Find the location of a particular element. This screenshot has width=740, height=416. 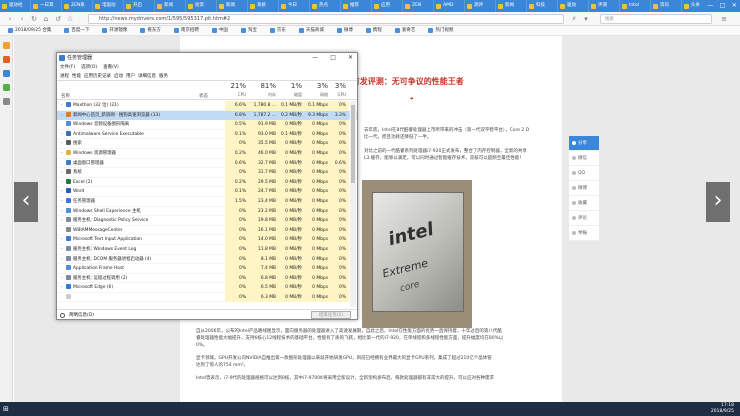

dropdown-icon: ▾ is located at coordinates (586, 19).